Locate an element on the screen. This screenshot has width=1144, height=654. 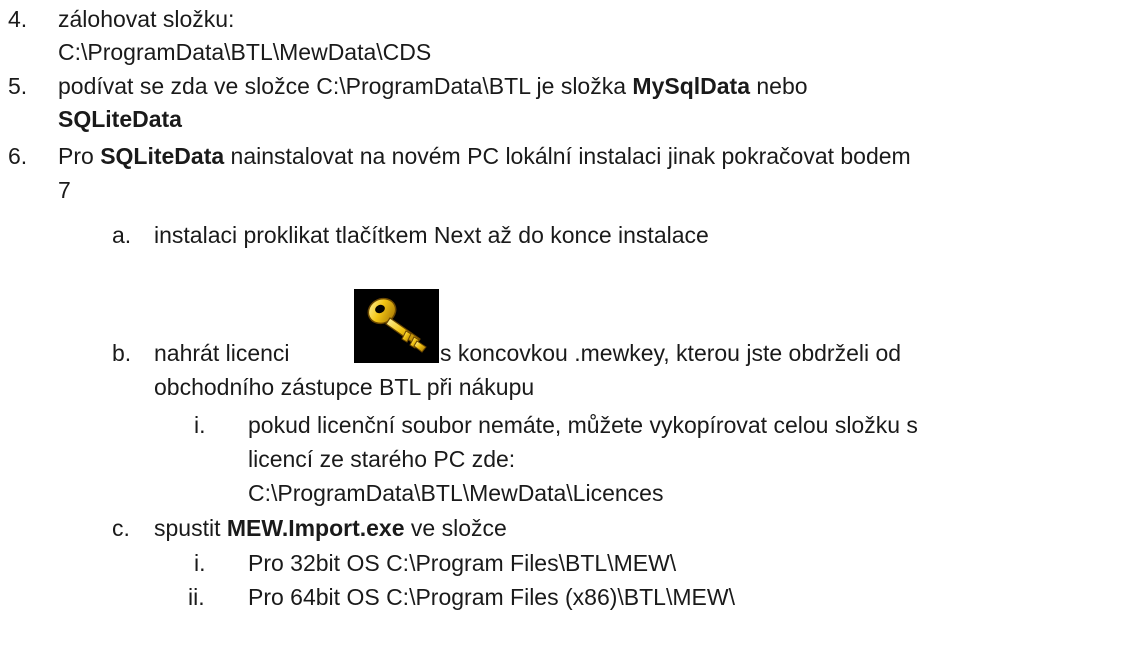
text-fragment: Pro is located at coordinates (79, 156).